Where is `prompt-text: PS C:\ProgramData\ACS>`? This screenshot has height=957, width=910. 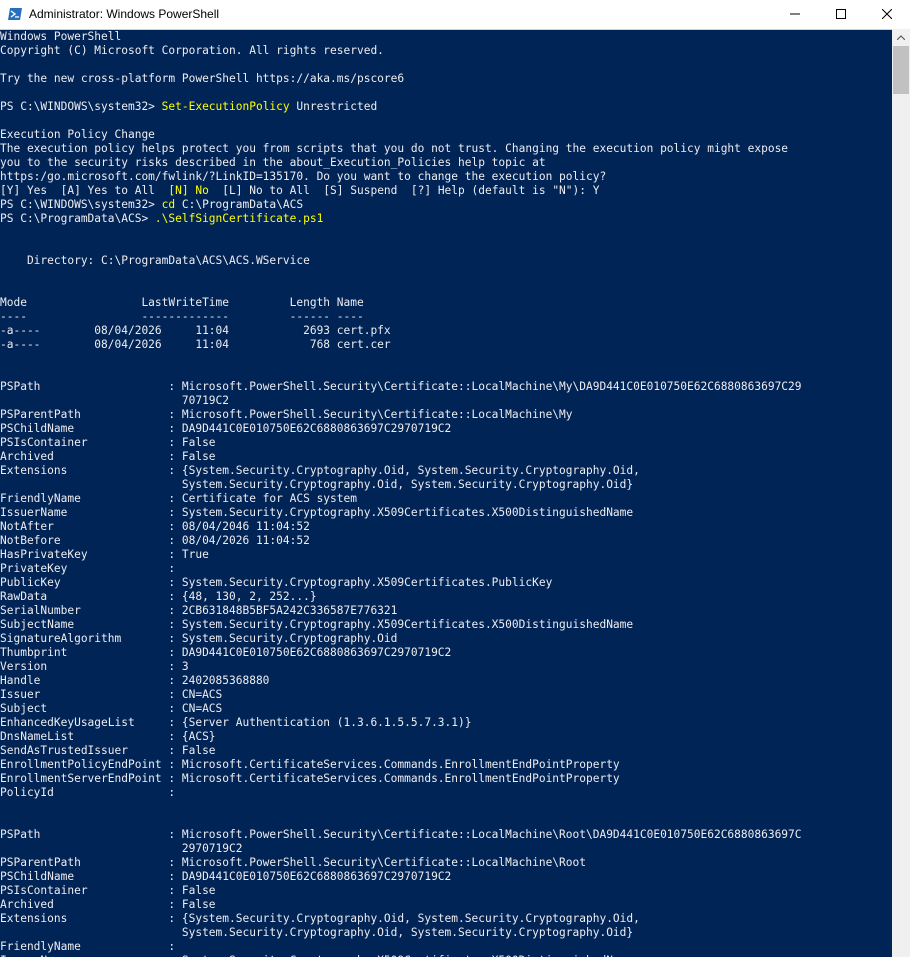
prompt-text: PS C:\ProgramData\ACS> is located at coordinates (77, 218).